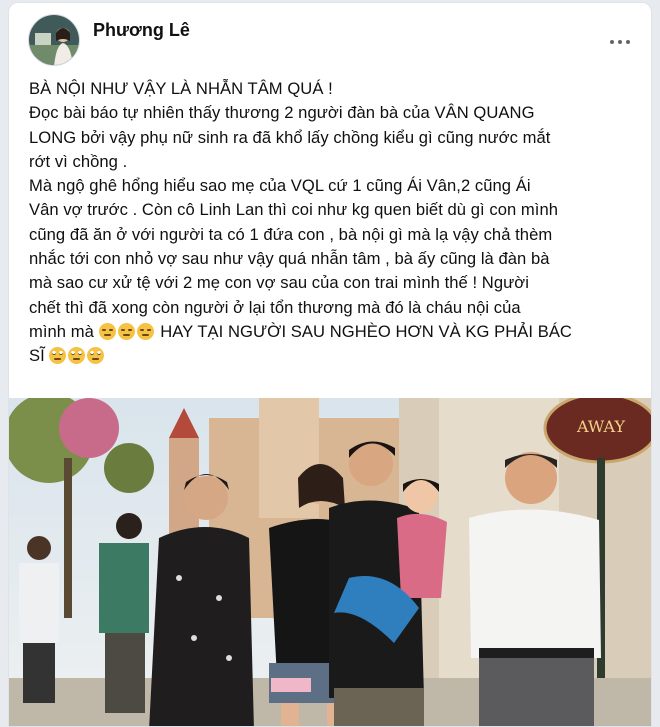 The width and height of the screenshot is (660, 727). Describe the element at coordinates (37, 356) in the screenshot. I see `post-line-text: SĨ` at that location.